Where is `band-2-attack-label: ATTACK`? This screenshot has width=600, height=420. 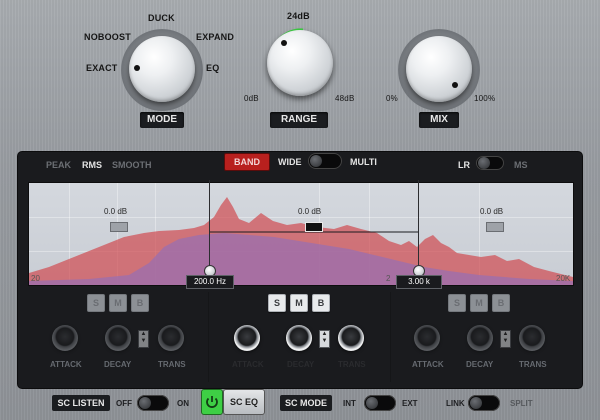
band-2-attack-label: ATTACK is located at coordinates (248, 364).